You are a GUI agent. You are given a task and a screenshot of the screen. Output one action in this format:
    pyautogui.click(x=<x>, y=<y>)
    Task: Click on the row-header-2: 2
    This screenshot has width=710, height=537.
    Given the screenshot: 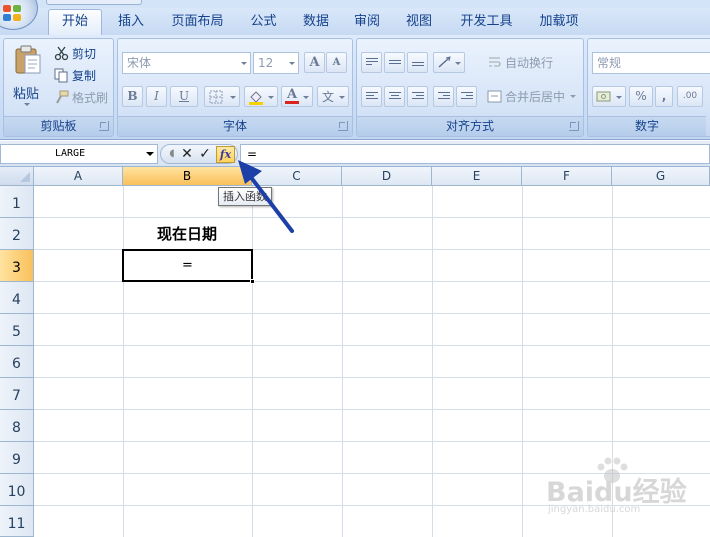 What is the action you would take?
    pyautogui.click(x=17, y=234)
    